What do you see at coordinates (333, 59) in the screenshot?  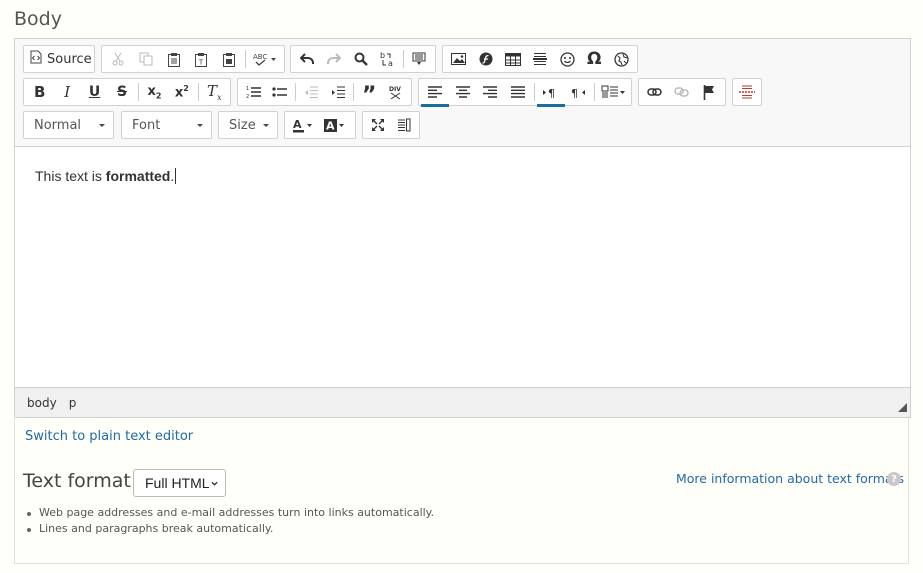 I see `redo-button` at bounding box center [333, 59].